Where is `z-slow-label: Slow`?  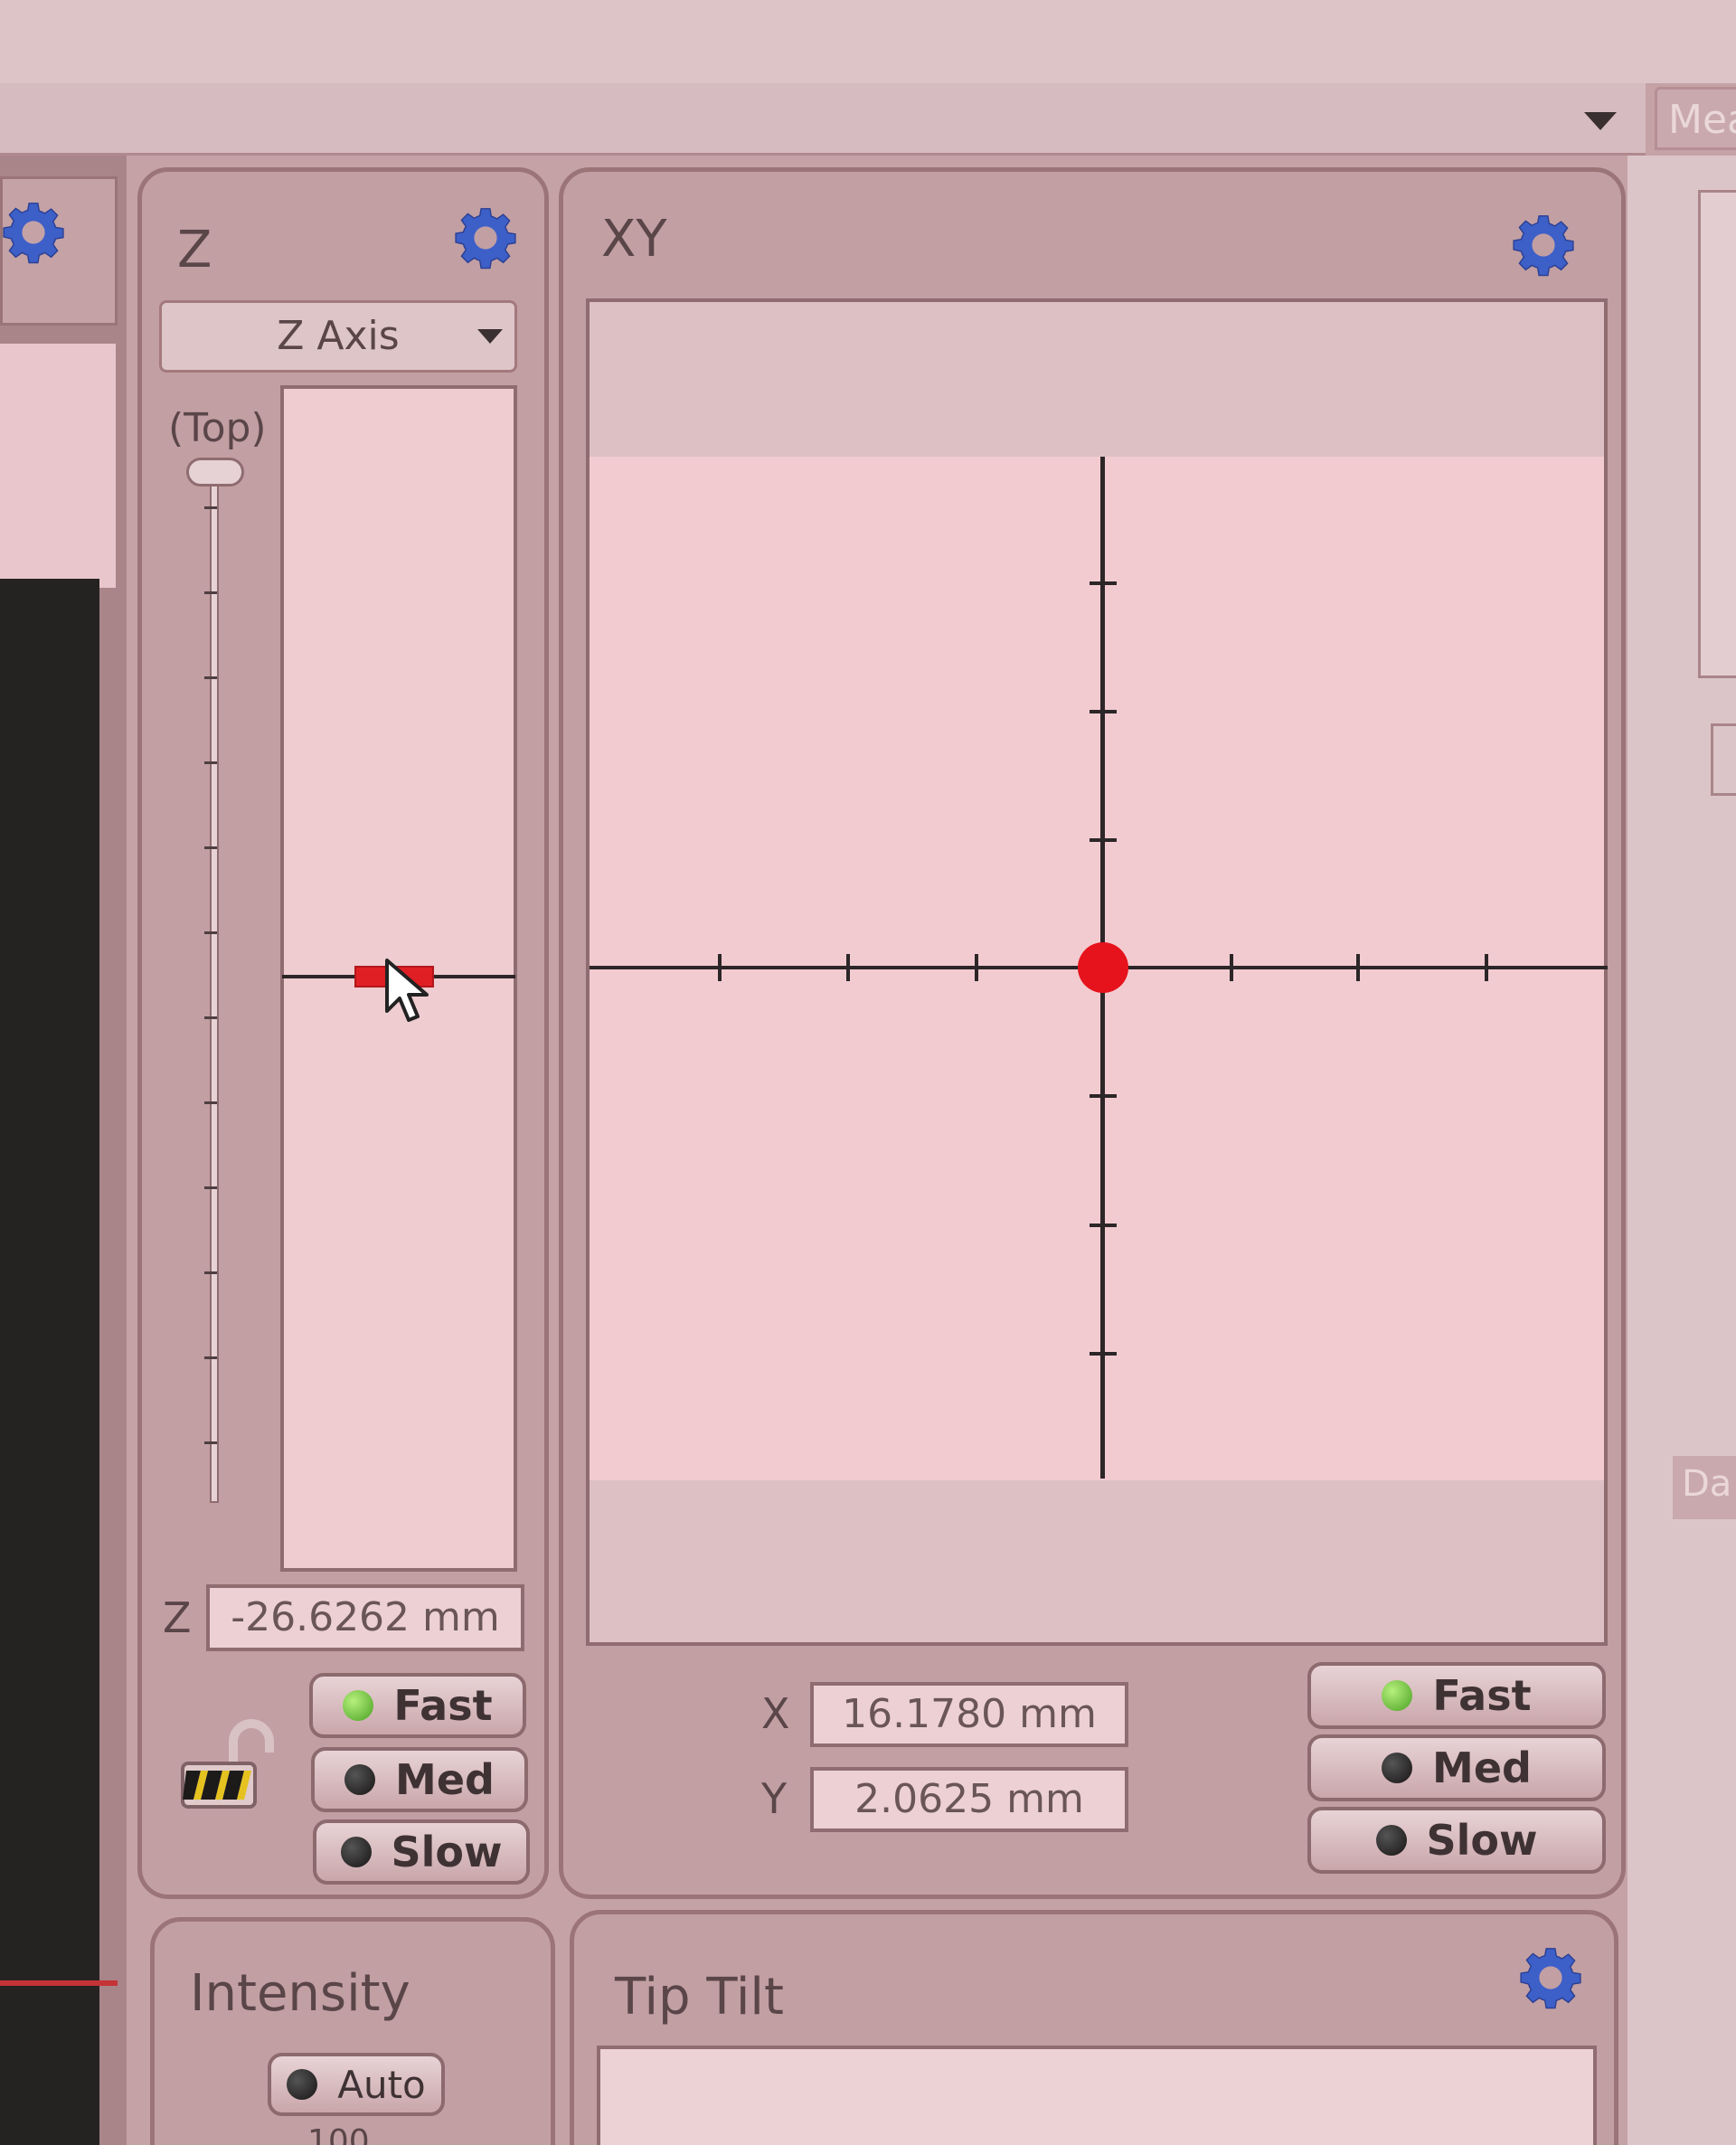
z-slow-label: Slow is located at coordinates (447, 1852).